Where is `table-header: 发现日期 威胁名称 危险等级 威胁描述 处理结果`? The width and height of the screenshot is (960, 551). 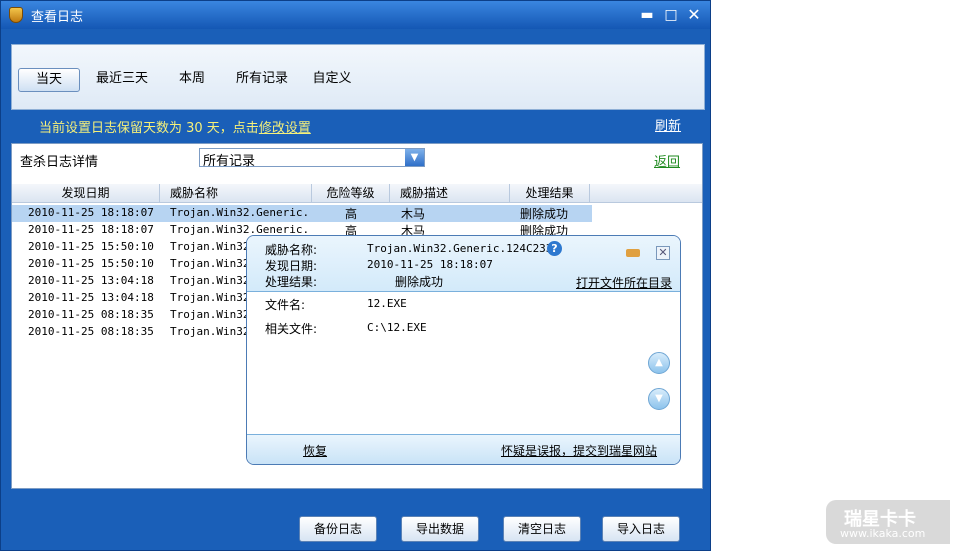 table-header: 发现日期 威胁名称 危险等级 威胁描述 处理结果 is located at coordinates (357, 193).